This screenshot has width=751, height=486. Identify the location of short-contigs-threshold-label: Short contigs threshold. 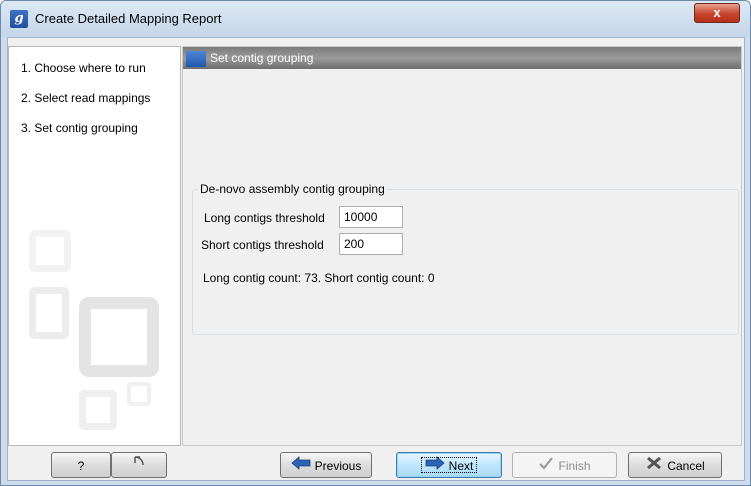
(262, 245).